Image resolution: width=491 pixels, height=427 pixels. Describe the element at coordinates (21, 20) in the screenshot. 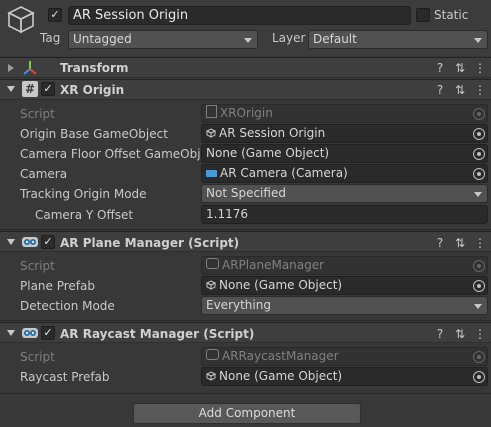

I see `cube-icon` at that location.